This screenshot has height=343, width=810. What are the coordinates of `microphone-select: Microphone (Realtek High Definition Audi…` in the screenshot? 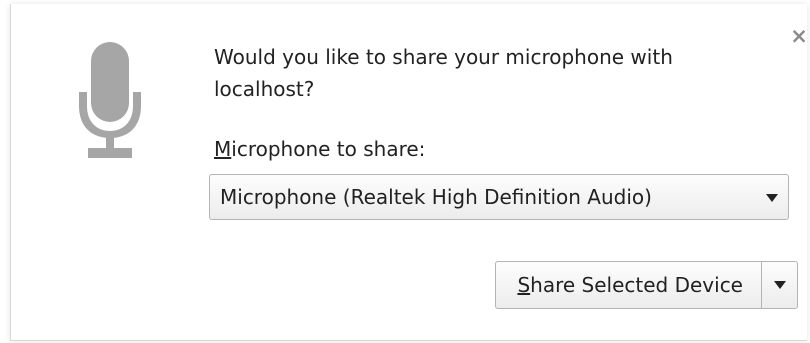 It's located at (499, 197).